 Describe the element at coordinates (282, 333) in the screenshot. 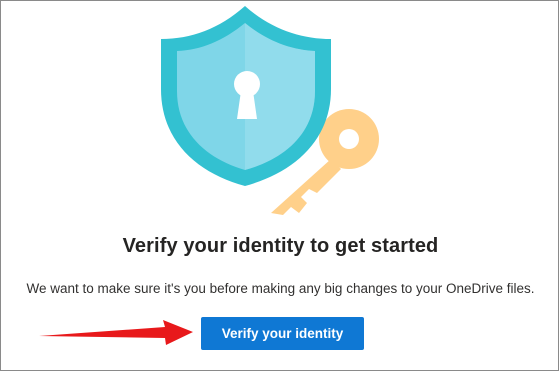

I see `verify-identity-button: Verify your identity` at that location.